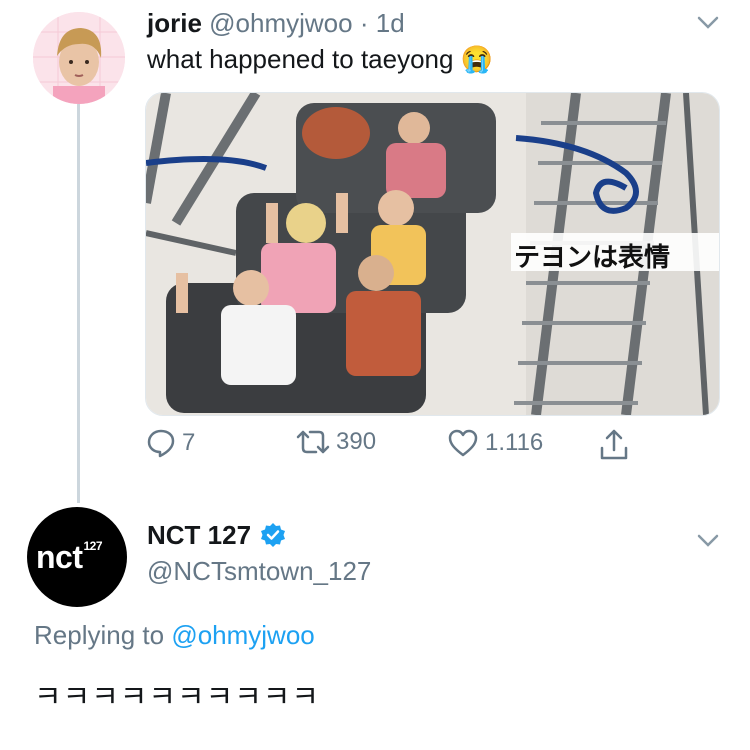  Describe the element at coordinates (189, 442) in the screenshot. I see `reply-count: 7` at that location.